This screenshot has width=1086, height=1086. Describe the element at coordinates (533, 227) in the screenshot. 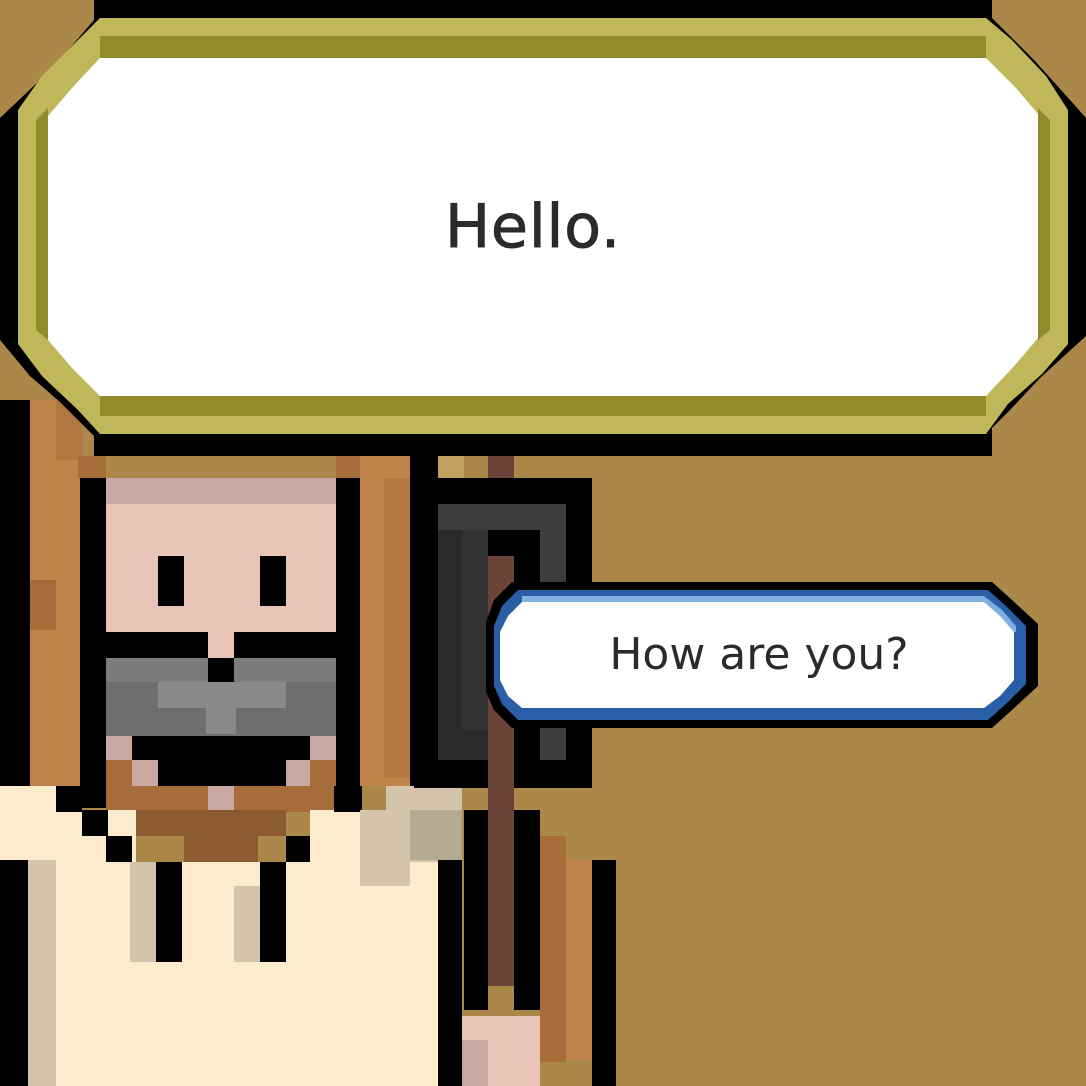

I see `dialogue-text: Hello.` at that location.